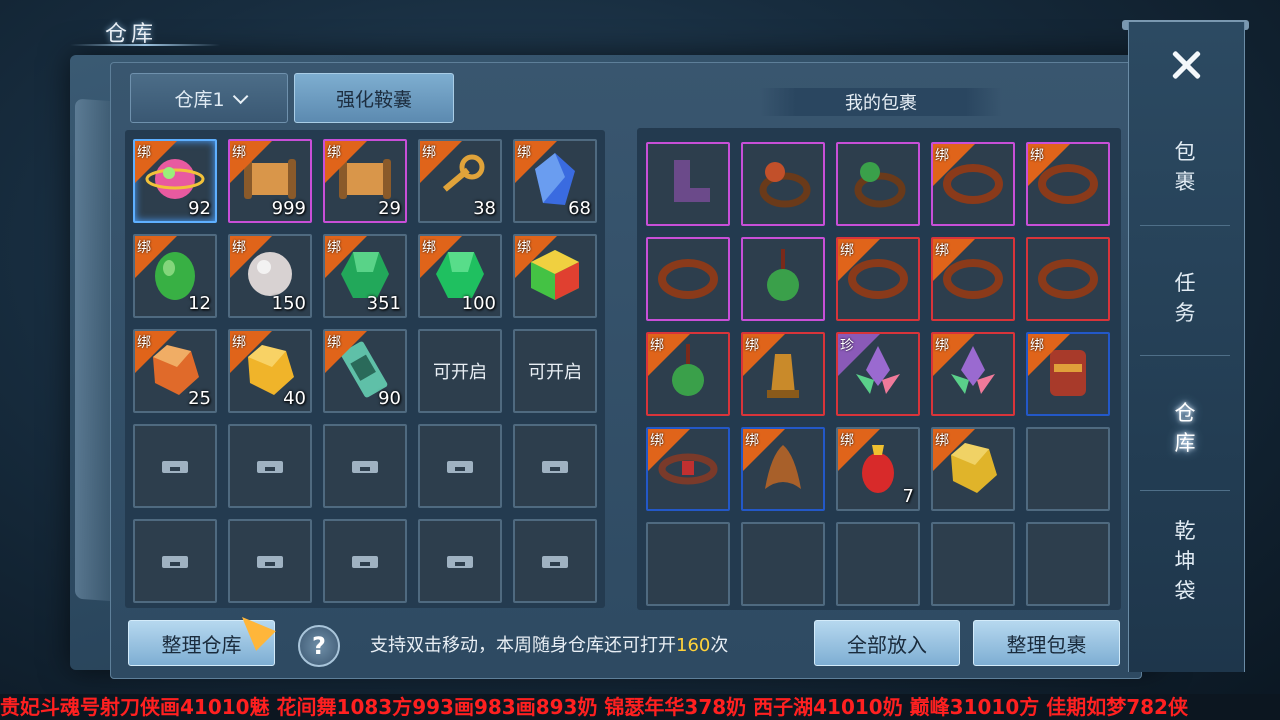 The width and height of the screenshot is (1280, 720). What do you see at coordinates (199, 208) in the screenshot?
I see `item-count: 92` at bounding box center [199, 208].